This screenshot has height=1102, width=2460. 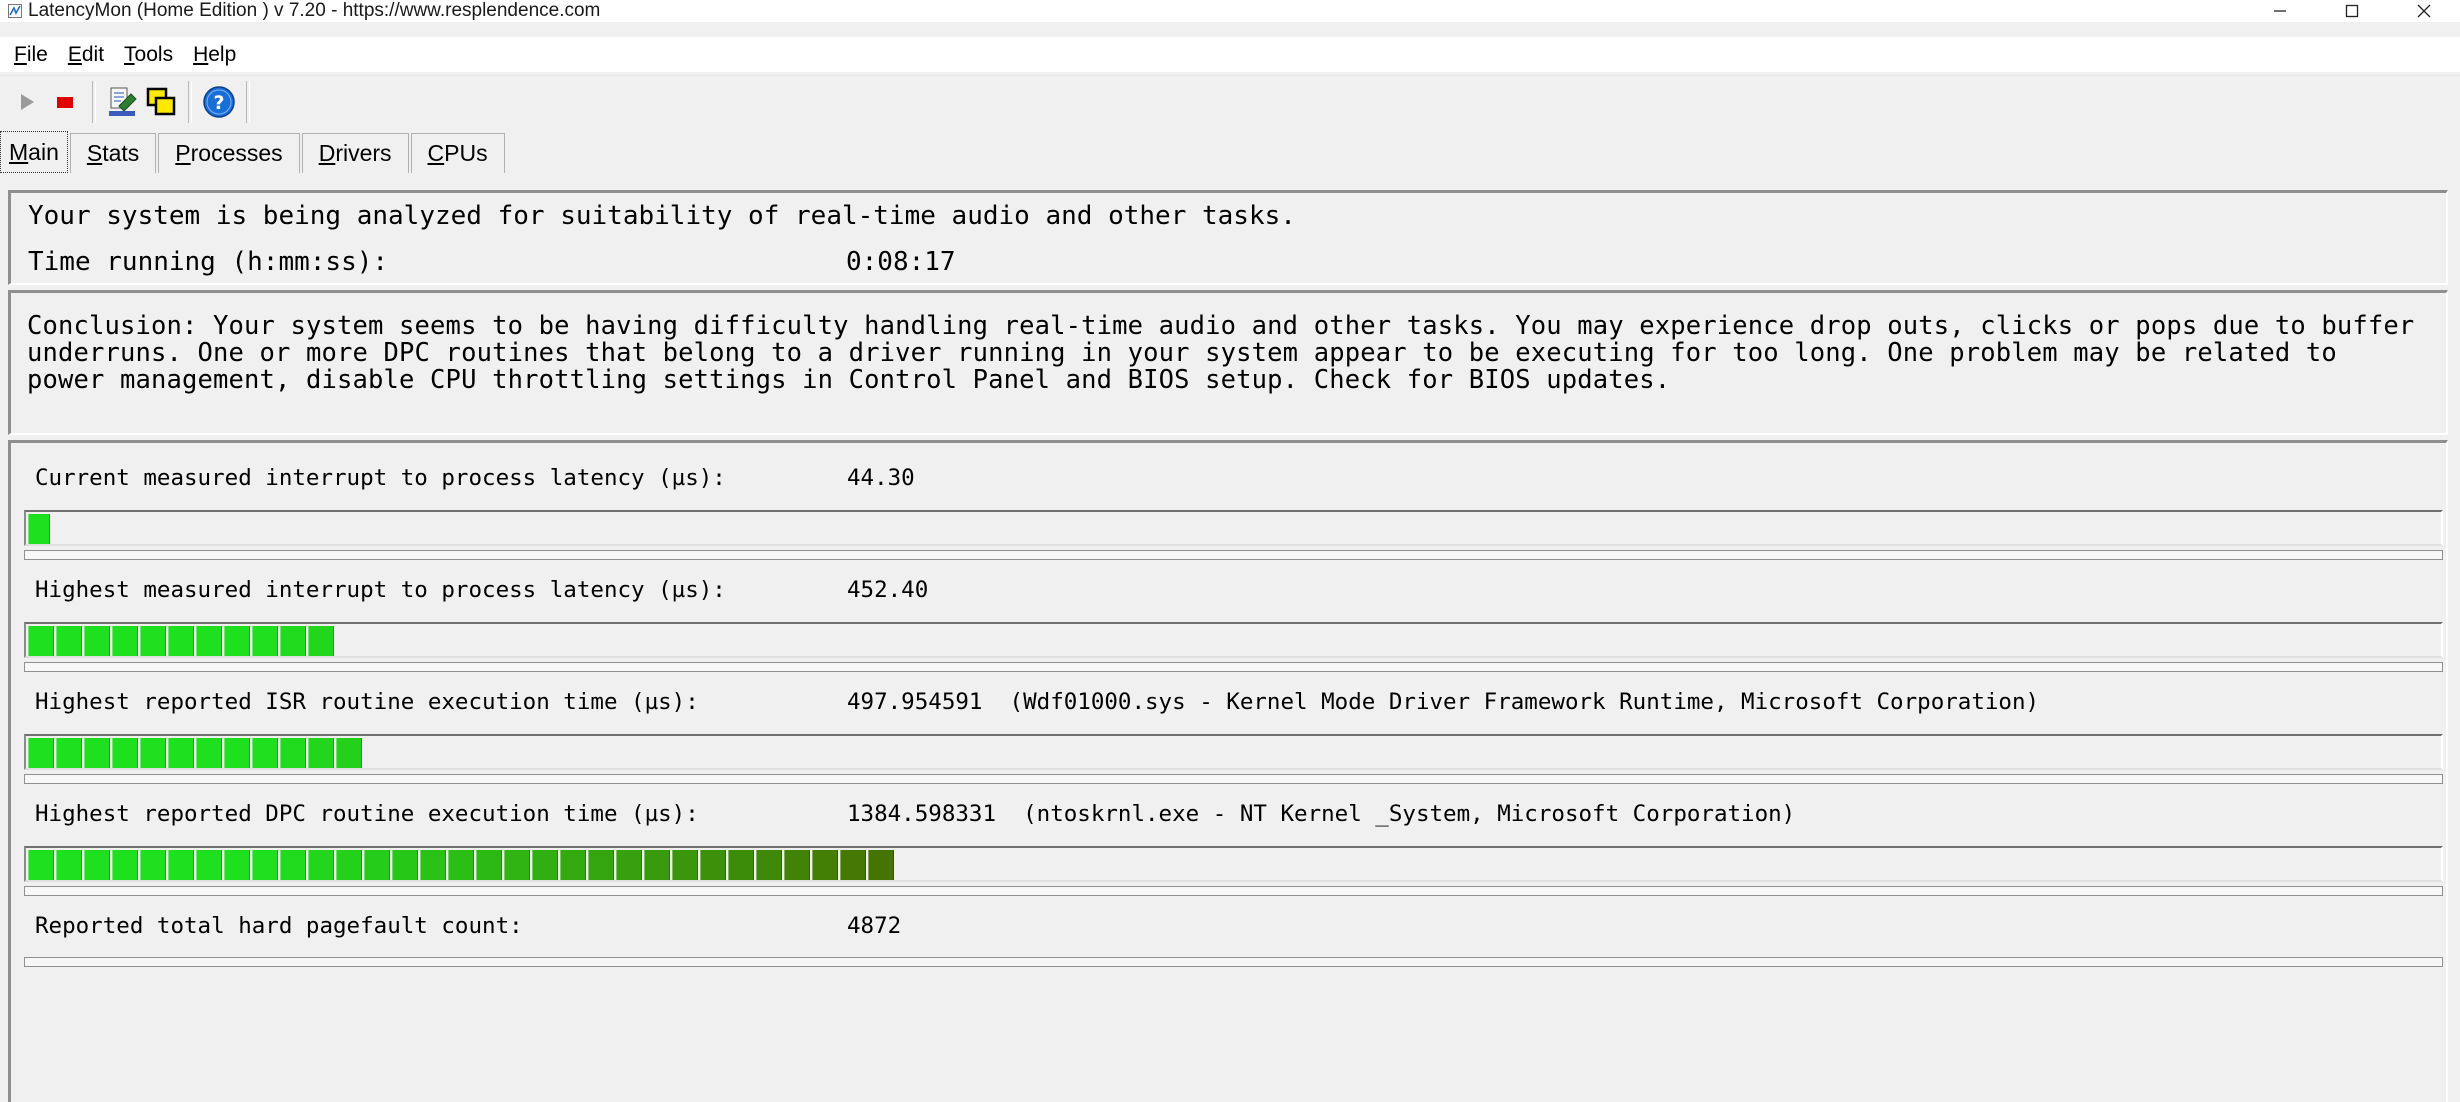 What do you see at coordinates (1233, 779) in the screenshot?
I see `isr-time-bar-base` at bounding box center [1233, 779].